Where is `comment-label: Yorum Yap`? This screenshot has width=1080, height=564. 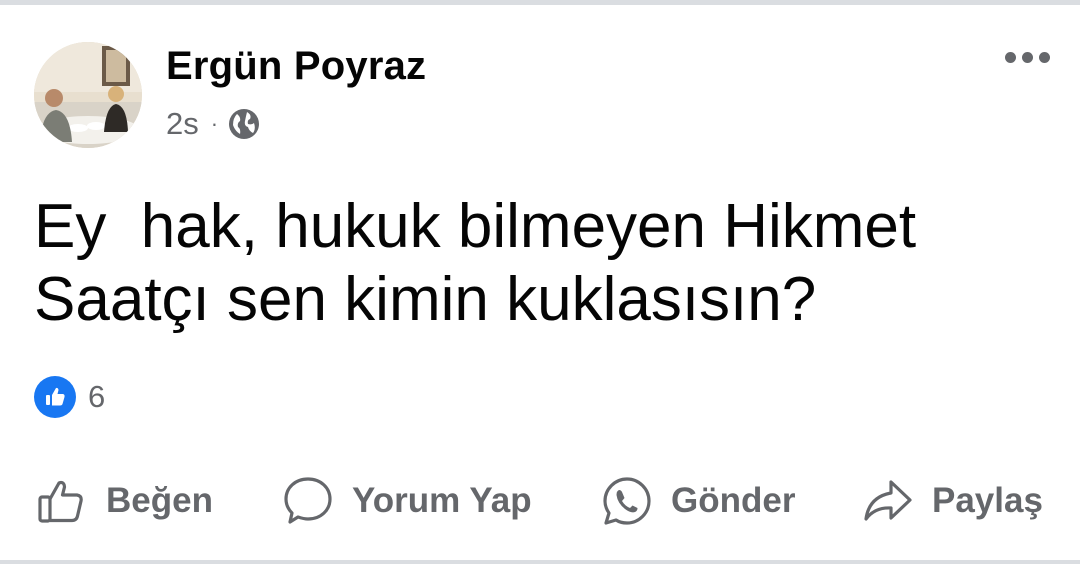
comment-label: Yorum Yap is located at coordinates (442, 500).